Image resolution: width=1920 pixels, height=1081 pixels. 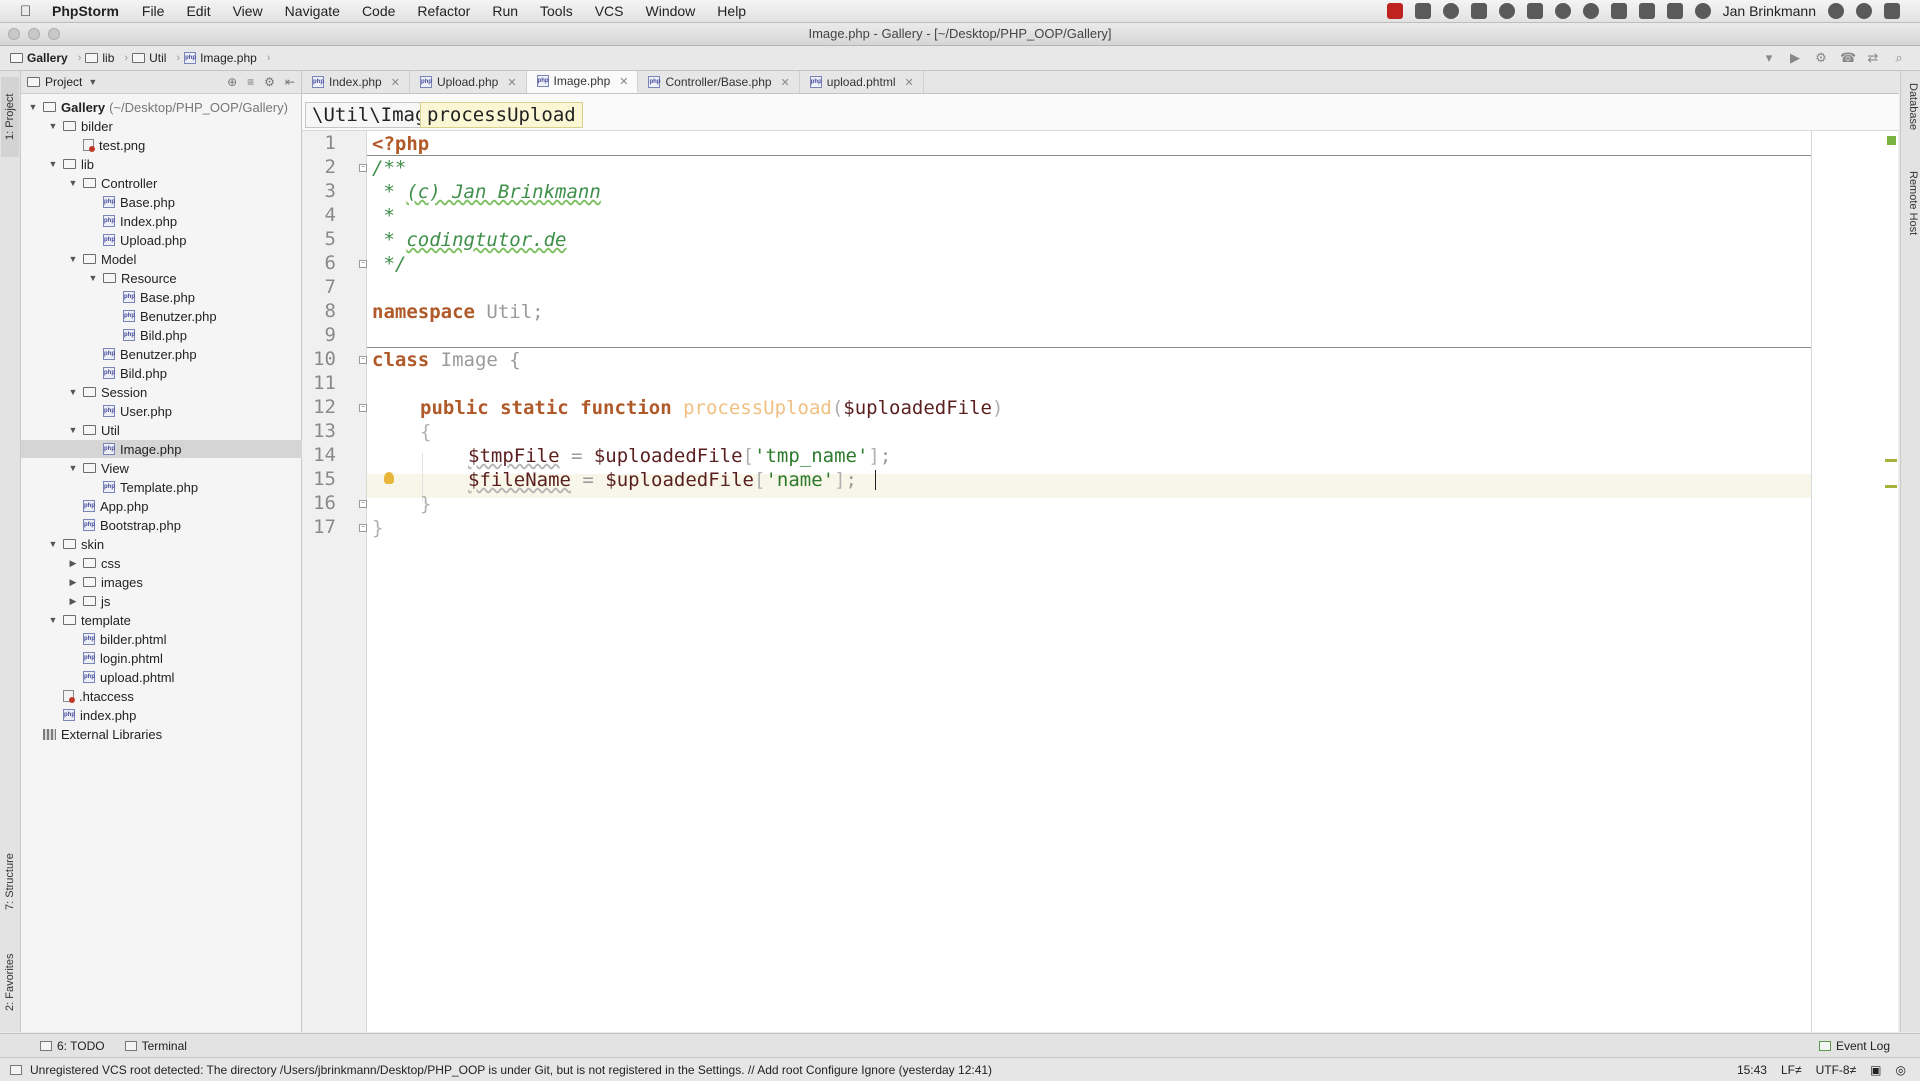 What do you see at coordinates (92, 82) in the screenshot?
I see `chevron-down-icon: ▼` at bounding box center [92, 82].